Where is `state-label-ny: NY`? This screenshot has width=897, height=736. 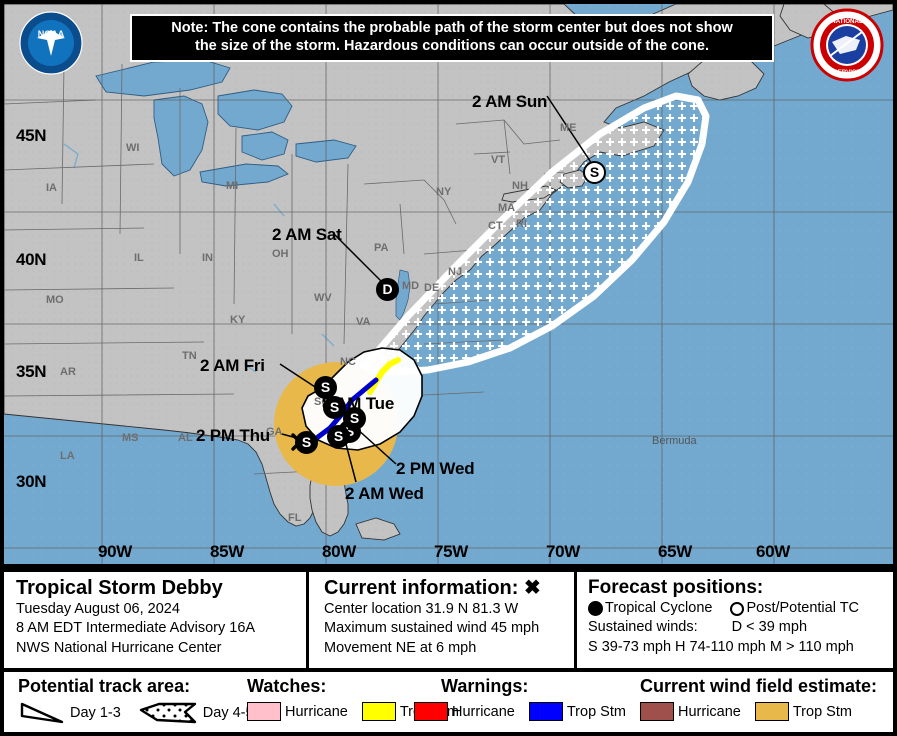 state-label-ny: NY is located at coordinates (444, 192).